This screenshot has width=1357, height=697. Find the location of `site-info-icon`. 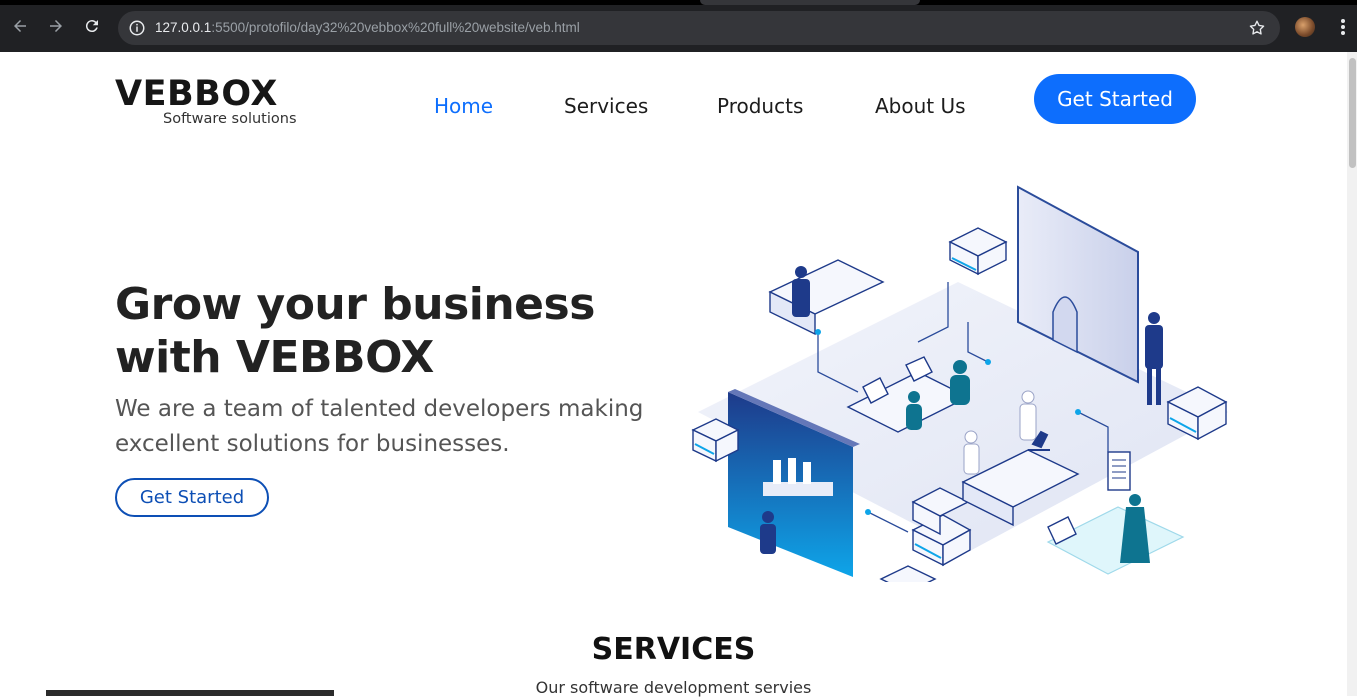

site-info-icon is located at coordinates (137, 28).